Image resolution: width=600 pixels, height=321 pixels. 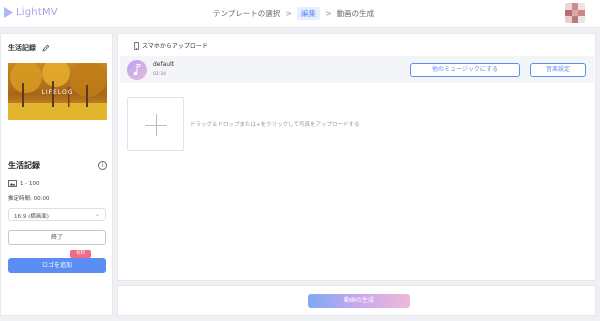 I want to click on generate-video-button: 動画の生成, so click(x=359, y=301).